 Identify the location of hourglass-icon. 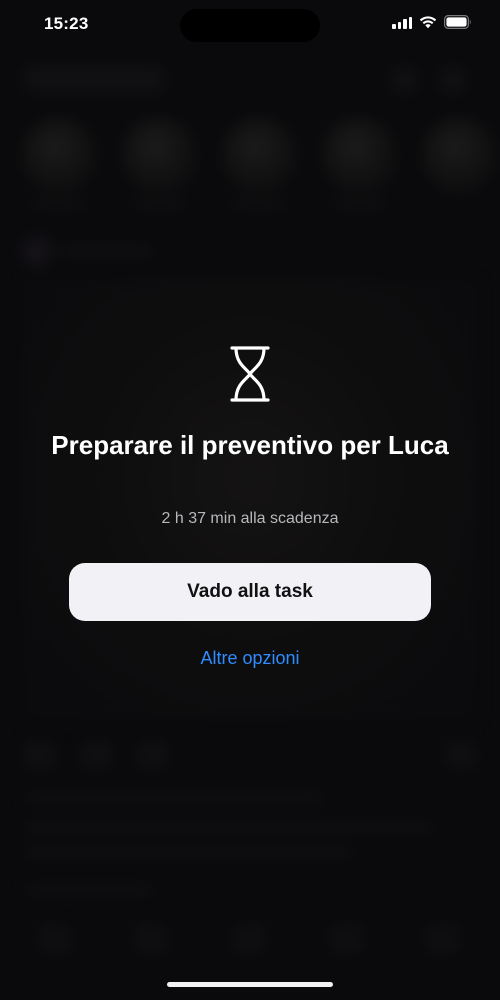
(250, 374).